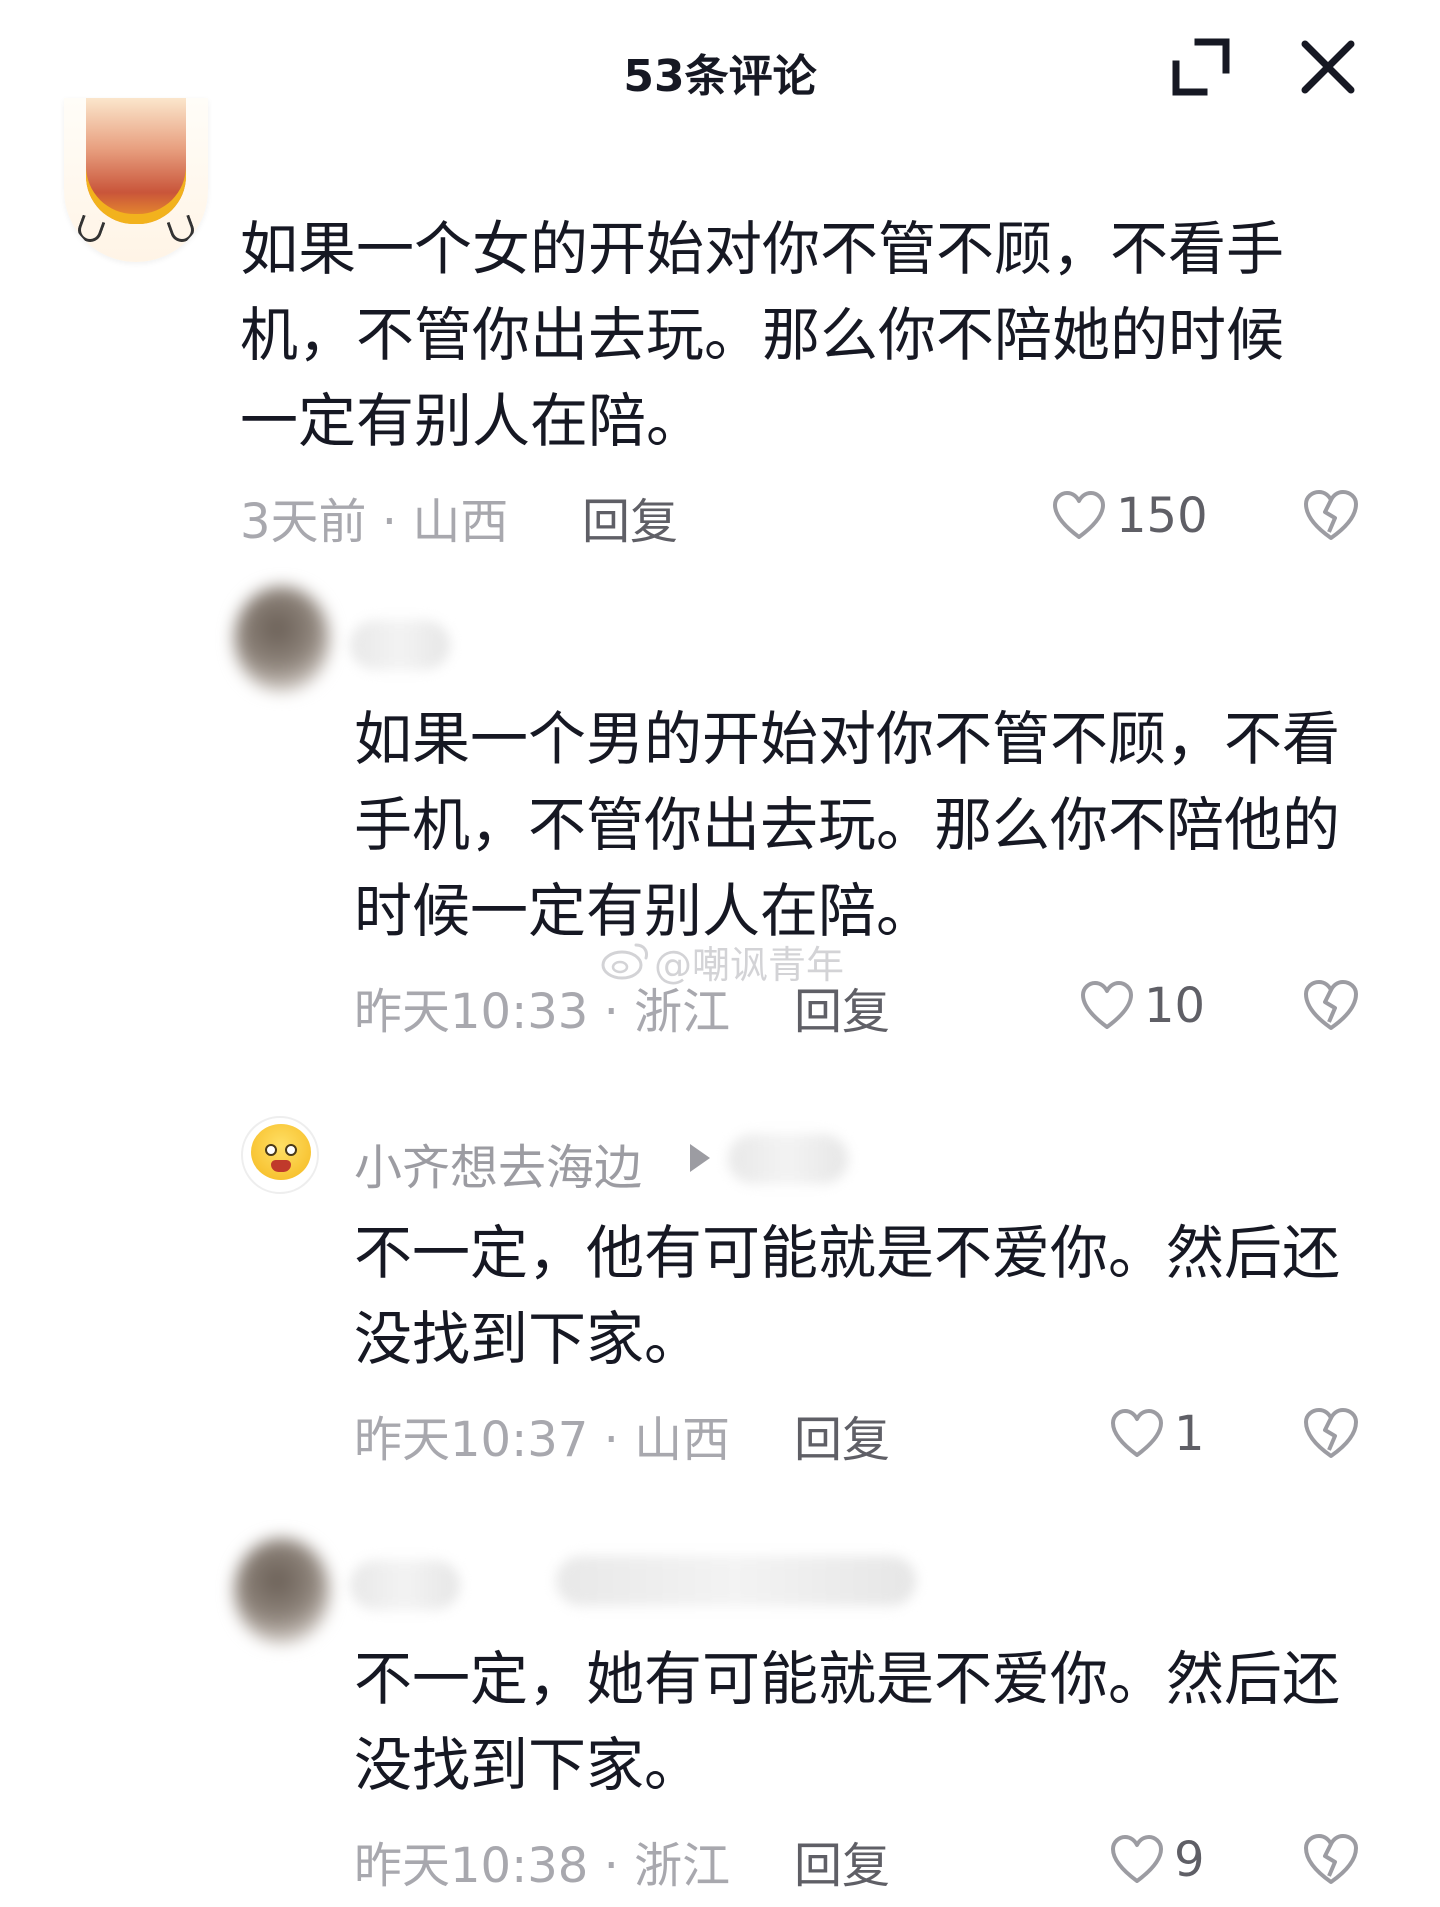  I want to click on reply-to-arrow-icon, so click(700, 1158).